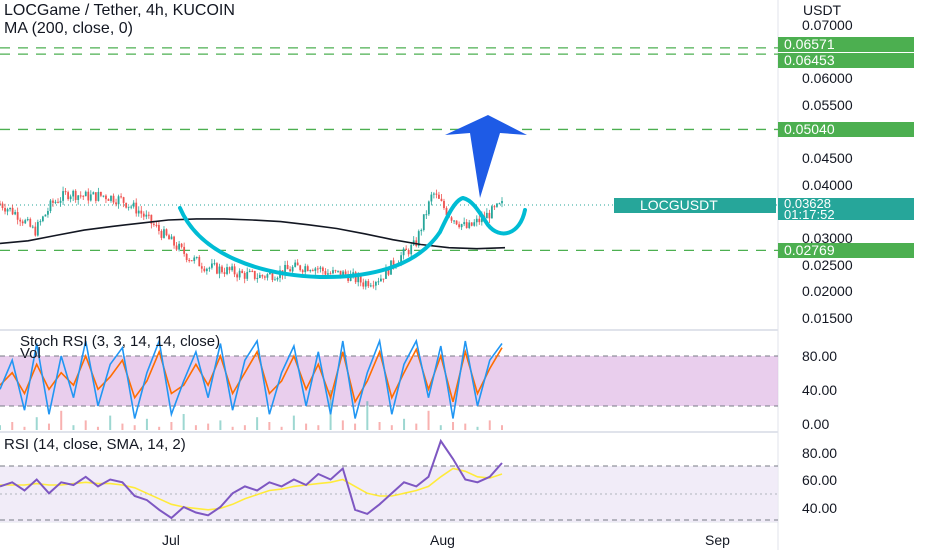 This screenshot has height=550, width=932. What do you see at coordinates (695, 205) in the screenshot?
I see `symbol-badge: LOCGUSDT` at bounding box center [695, 205].